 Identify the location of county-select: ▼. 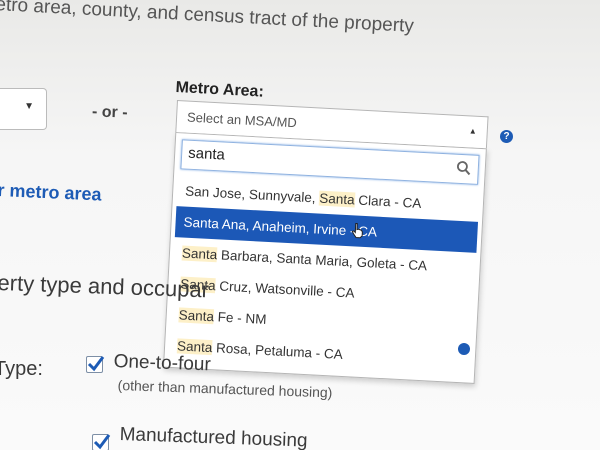
(23, 109).